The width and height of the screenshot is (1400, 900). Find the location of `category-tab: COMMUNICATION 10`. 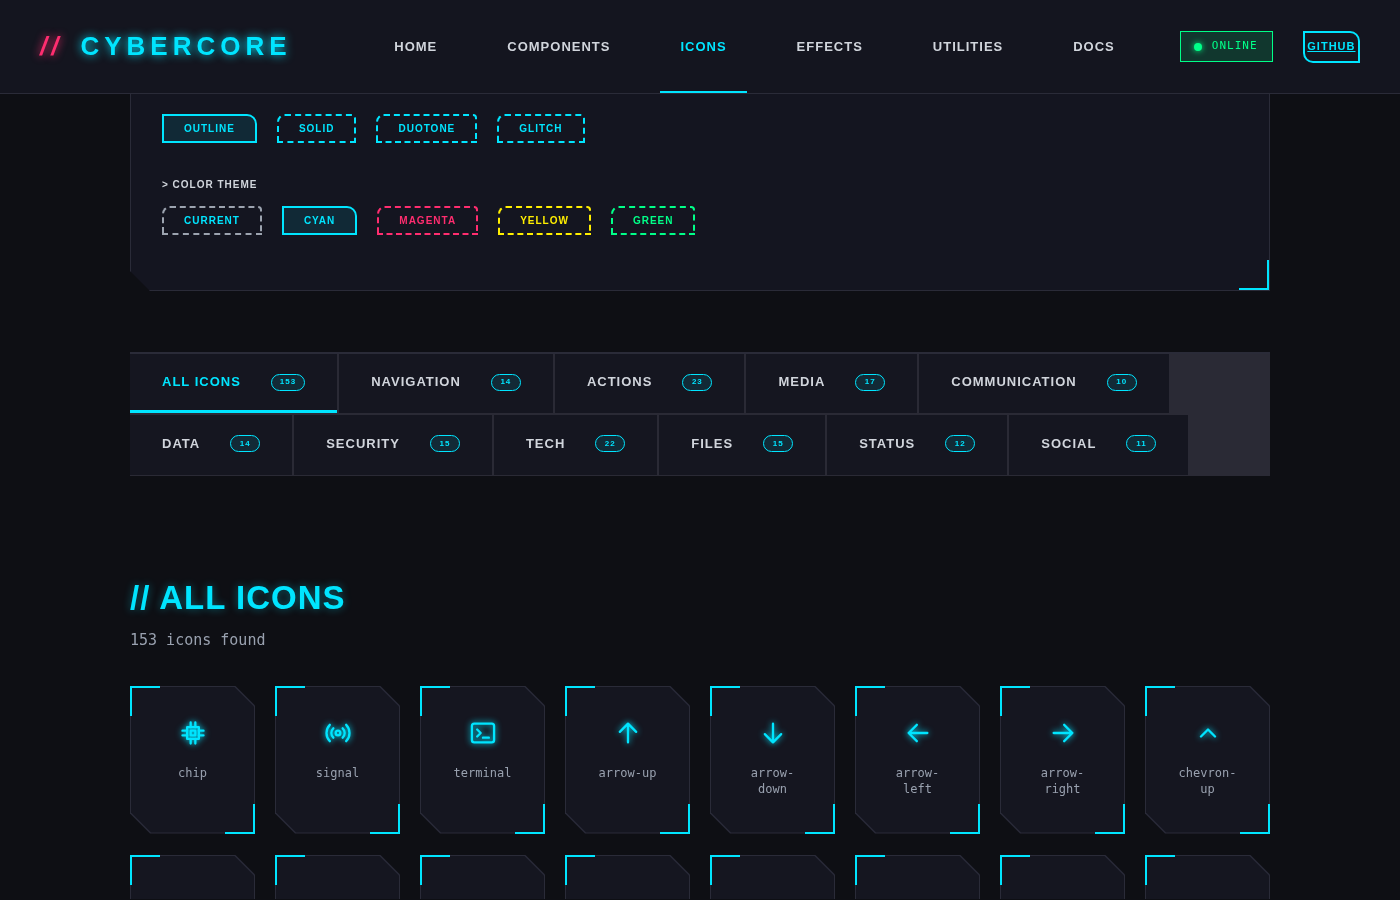

category-tab: COMMUNICATION 10 is located at coordinates (1044, 383).